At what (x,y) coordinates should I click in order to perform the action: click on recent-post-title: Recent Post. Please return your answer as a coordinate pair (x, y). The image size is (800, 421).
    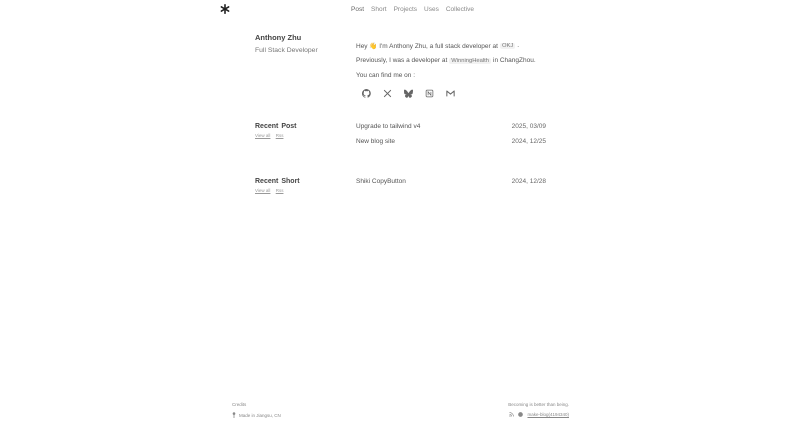
    Looking at the image, I should click on (276, 126).